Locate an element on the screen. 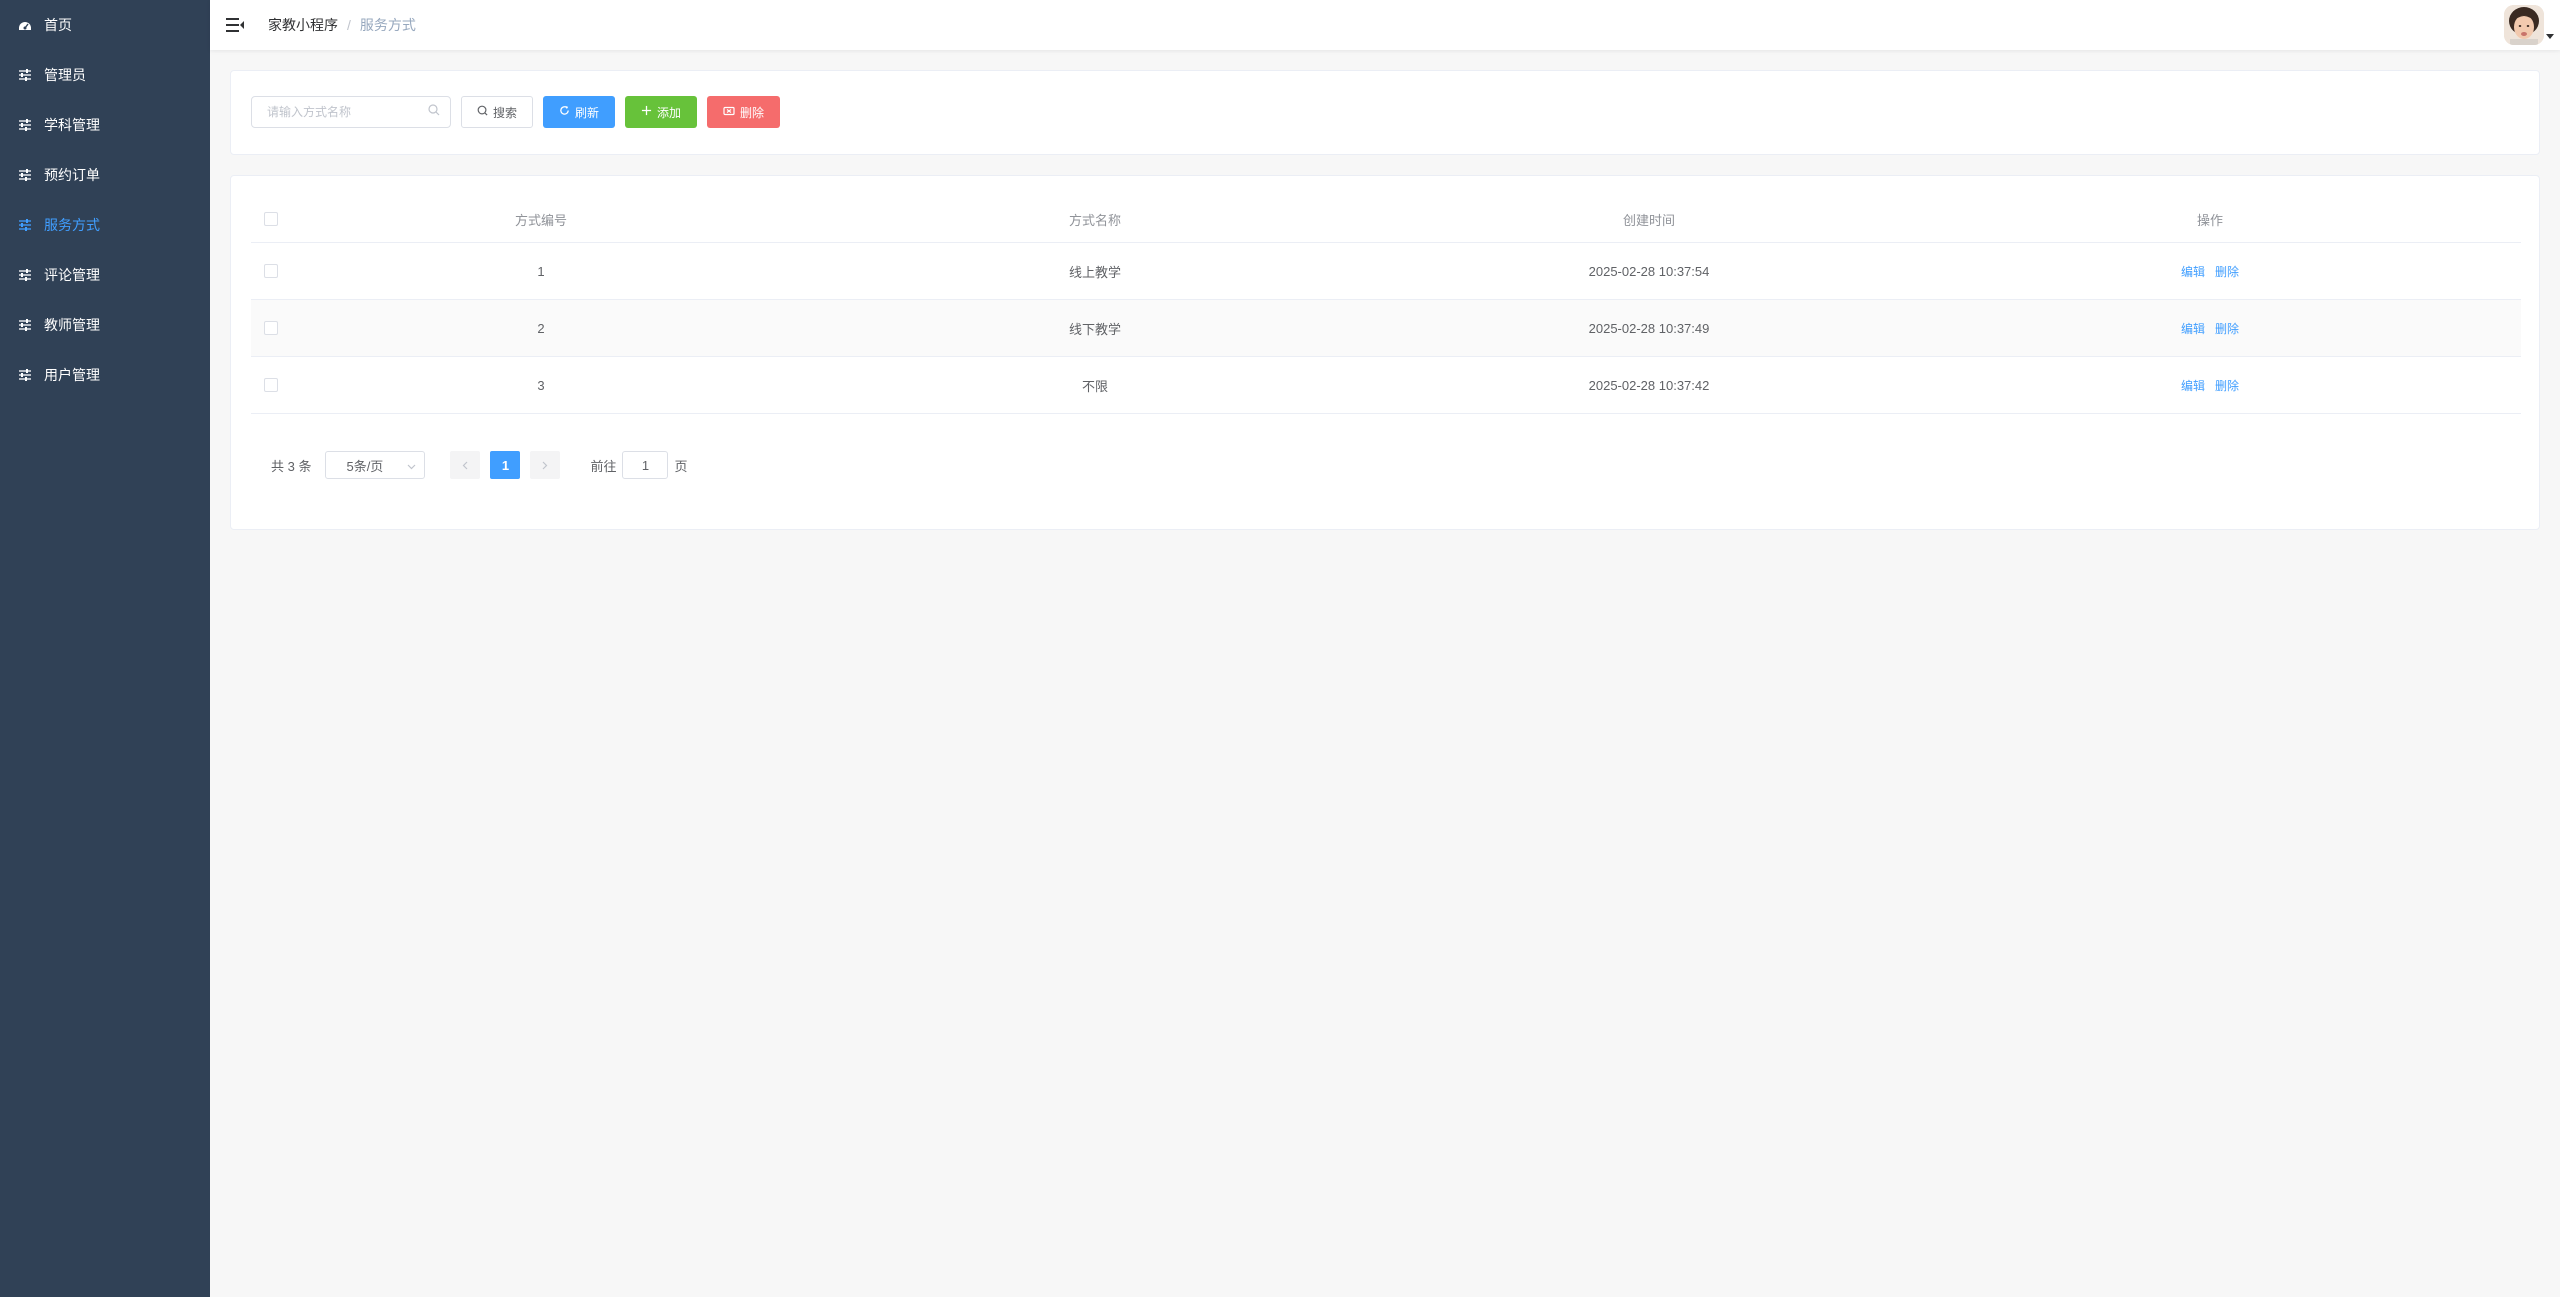  select-all-cell is located at coordinates (271, 219).